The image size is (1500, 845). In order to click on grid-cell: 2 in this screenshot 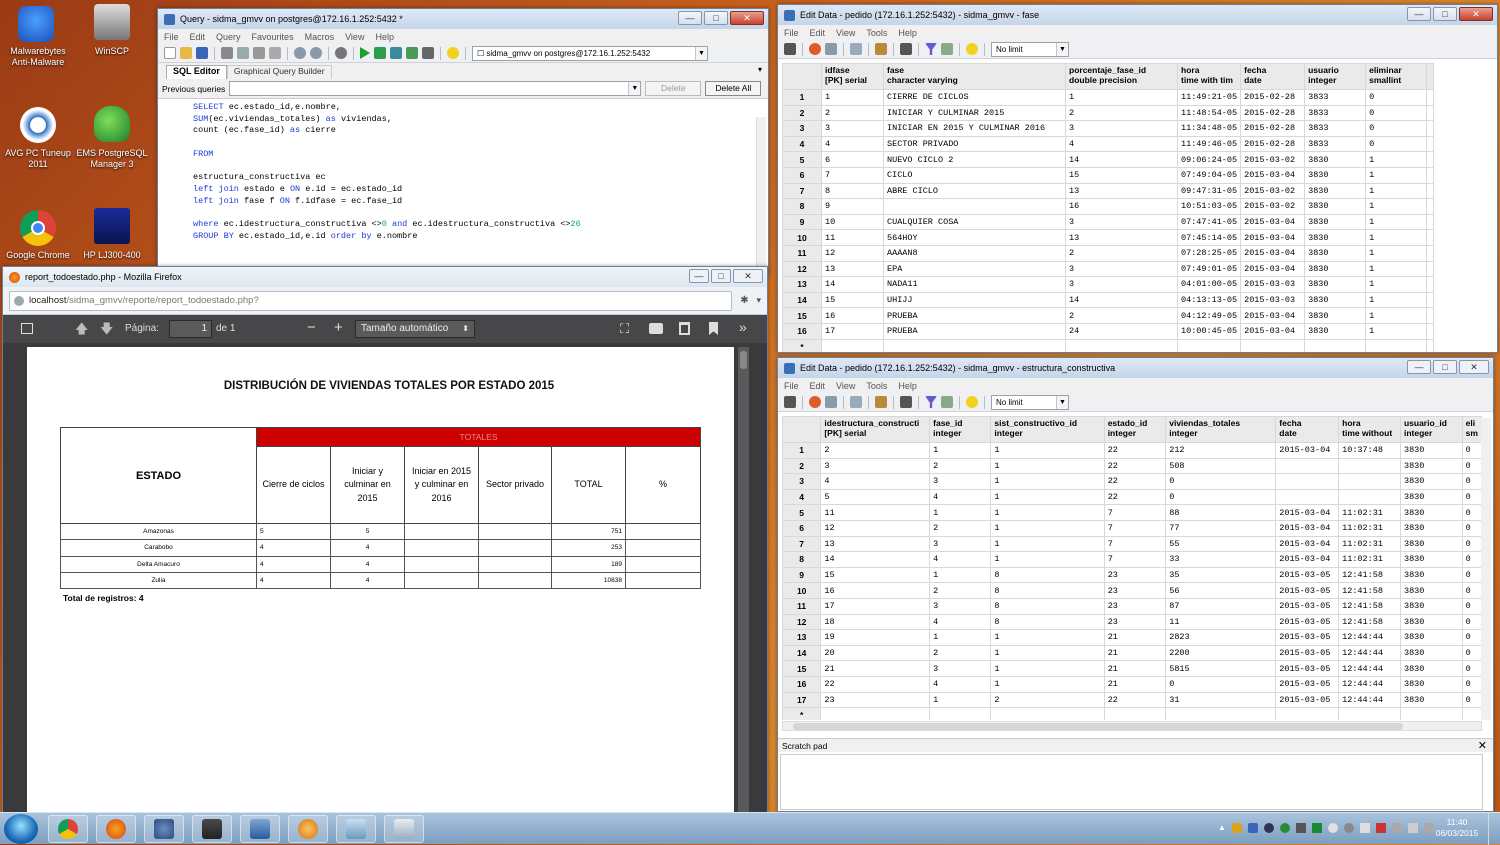, I will do `click(1121, 253)`.